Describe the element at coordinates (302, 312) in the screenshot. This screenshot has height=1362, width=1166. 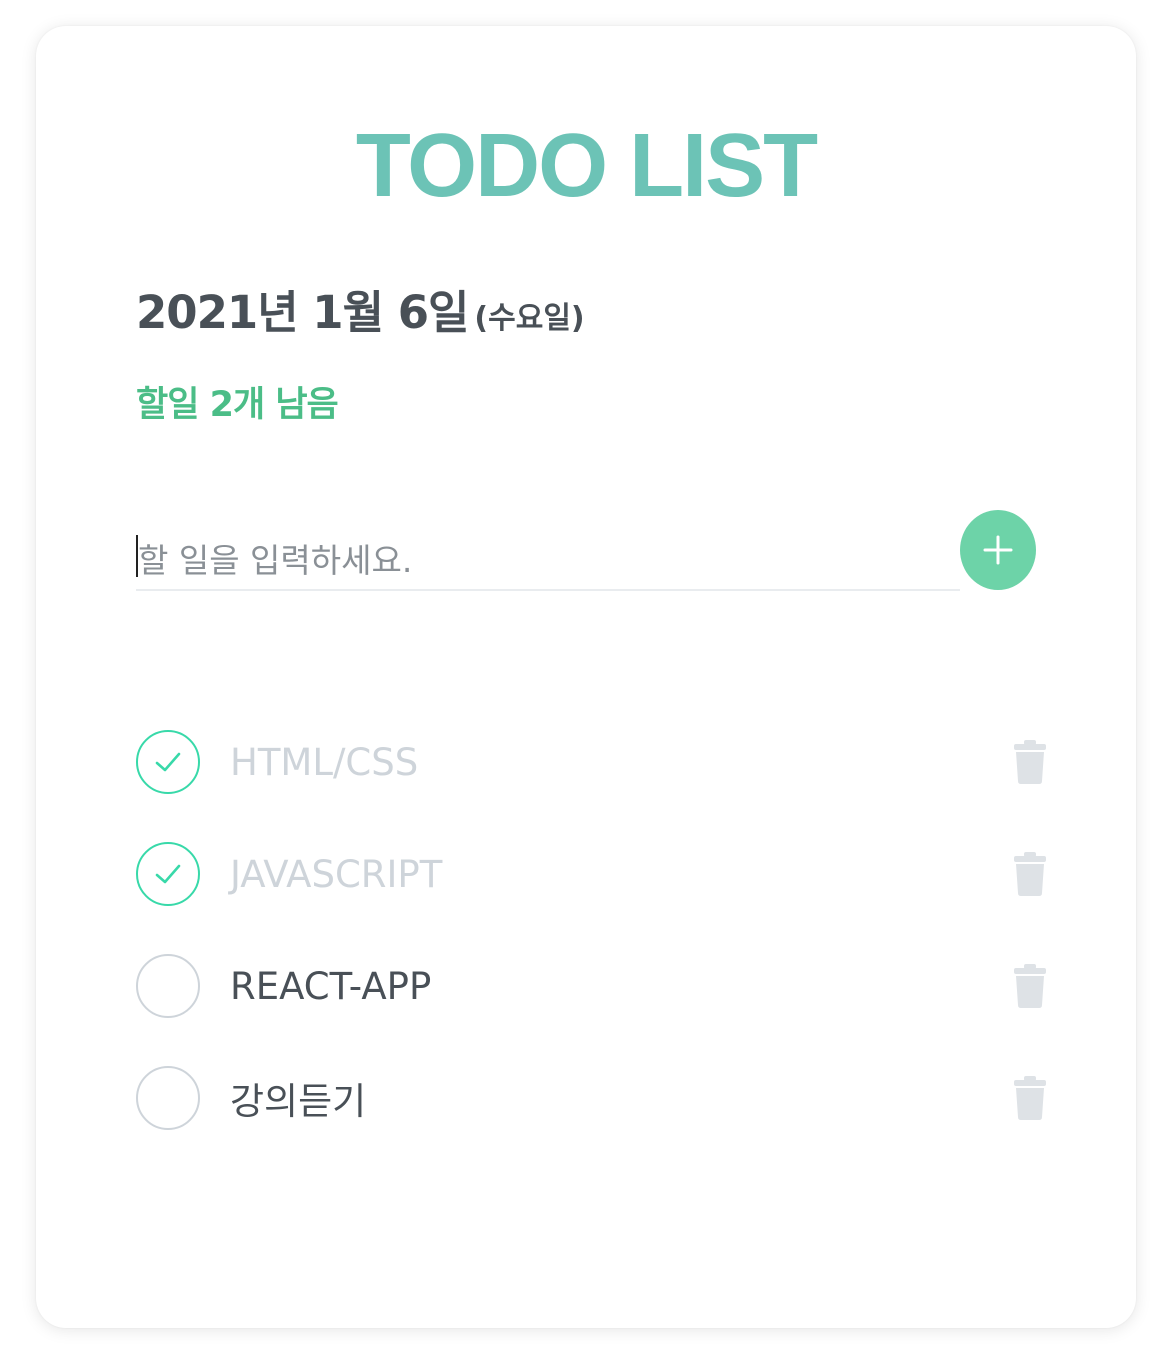
I see `date-text: 2021년 1월 6일` at that location.